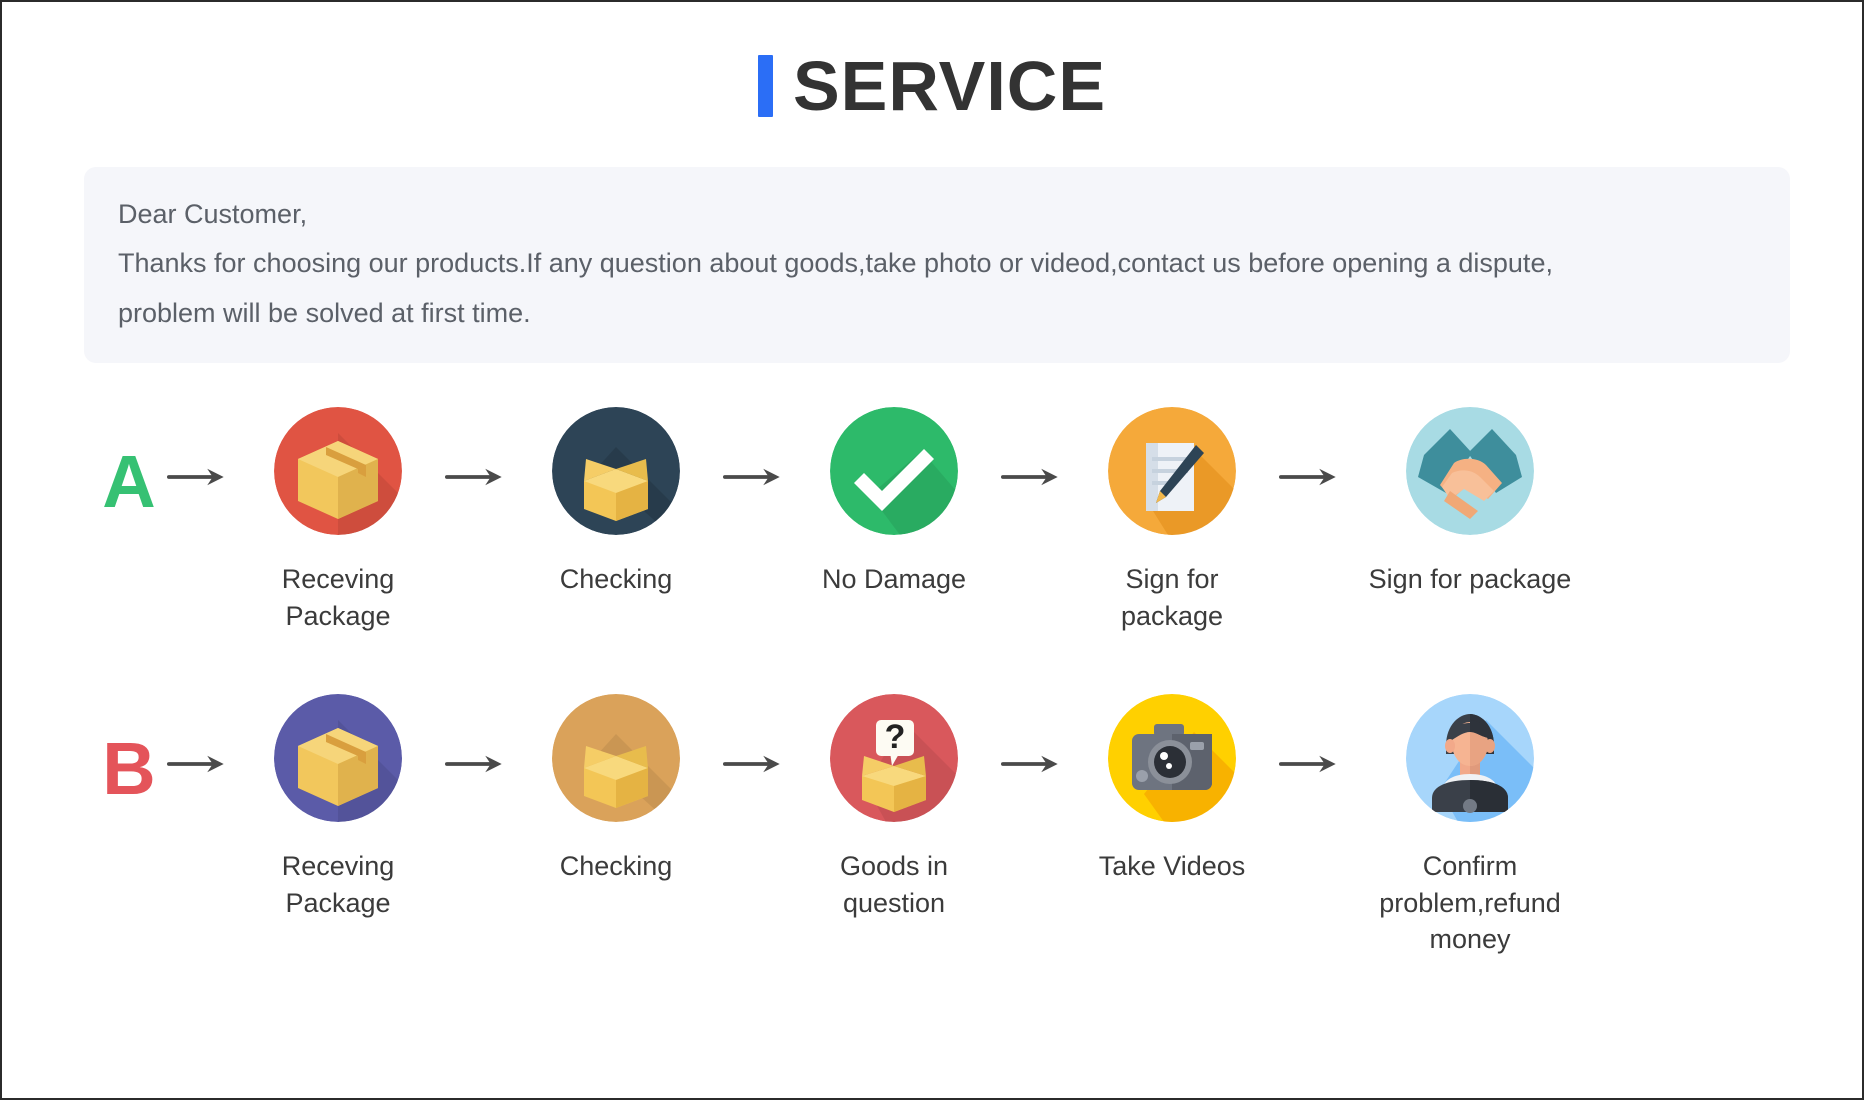 This screenshot has width=1864, height=1100. What do you see at coordinates (1172, 471) in the screenshot?
I see `document-pen-icon` at bounding box center [1172, 471].